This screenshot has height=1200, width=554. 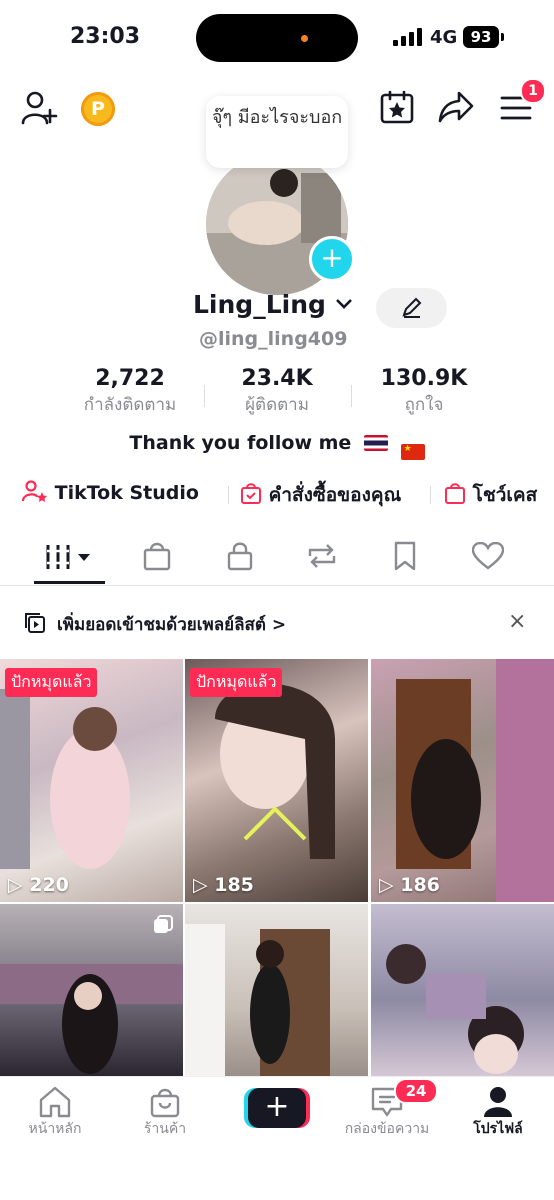 What do you see at coordinates (163, 924) in the screenshot?
I see `multi-photo-icon` at bounding box center [163, 924].